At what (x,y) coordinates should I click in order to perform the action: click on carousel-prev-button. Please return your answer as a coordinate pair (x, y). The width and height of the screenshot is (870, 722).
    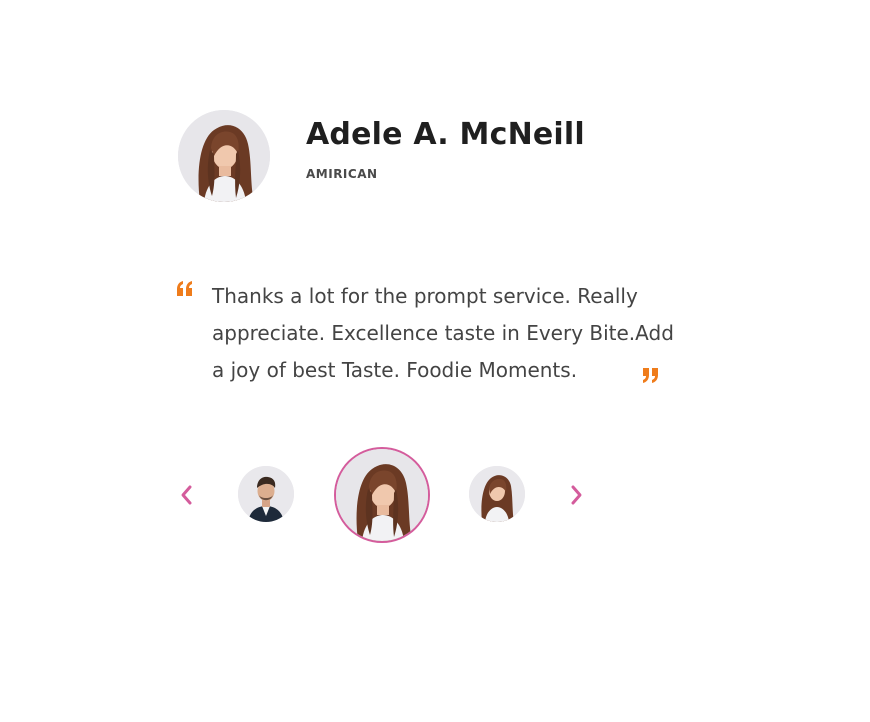
    Looking at the image, I should click on (187, 495).